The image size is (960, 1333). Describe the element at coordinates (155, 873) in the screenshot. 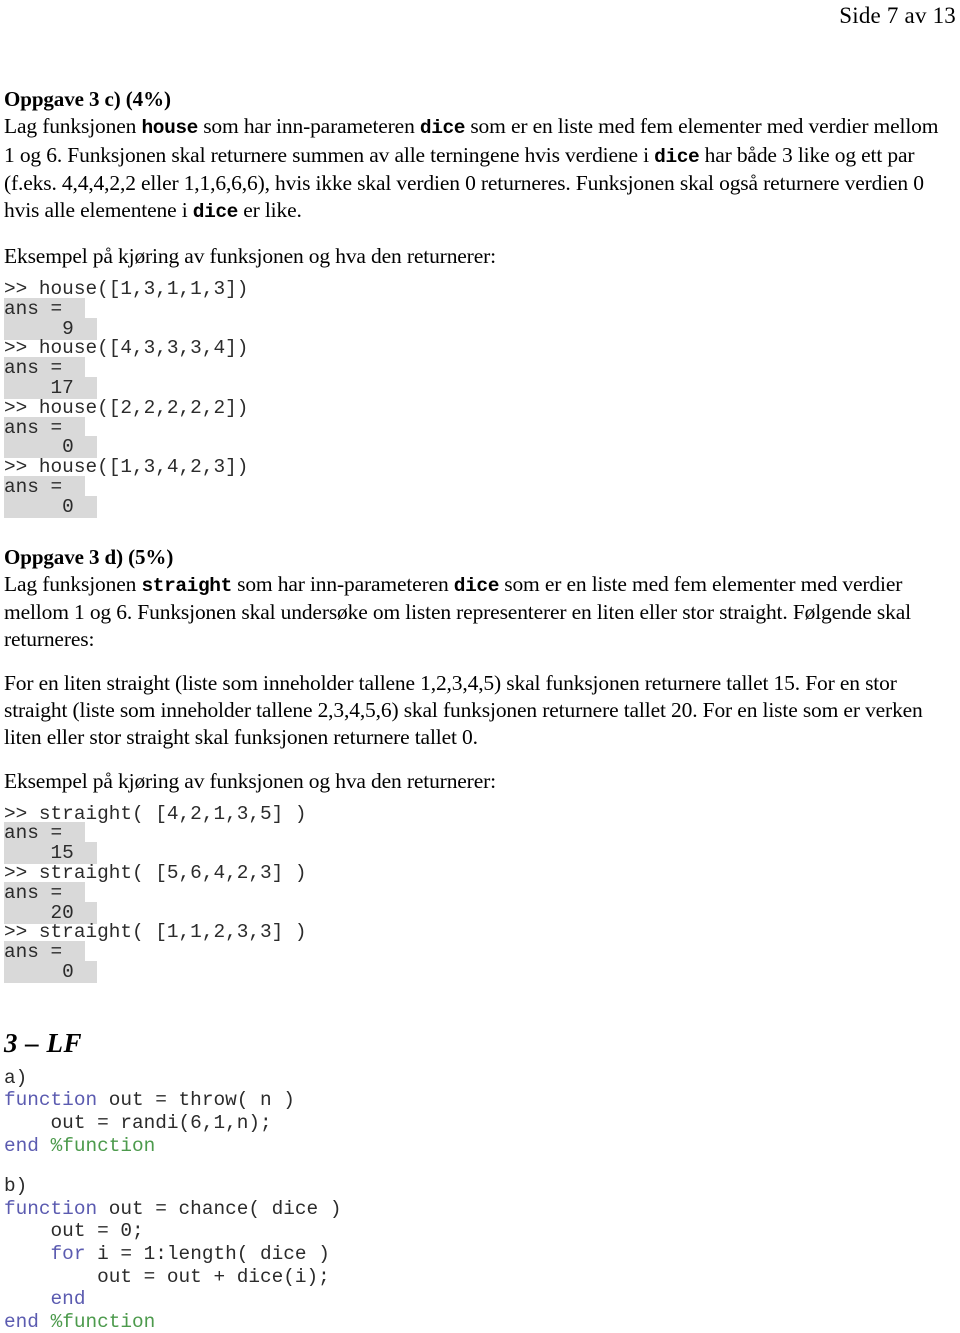

I see `console-command-line: >> straight( [5,6,4,2,3] )` at that location.